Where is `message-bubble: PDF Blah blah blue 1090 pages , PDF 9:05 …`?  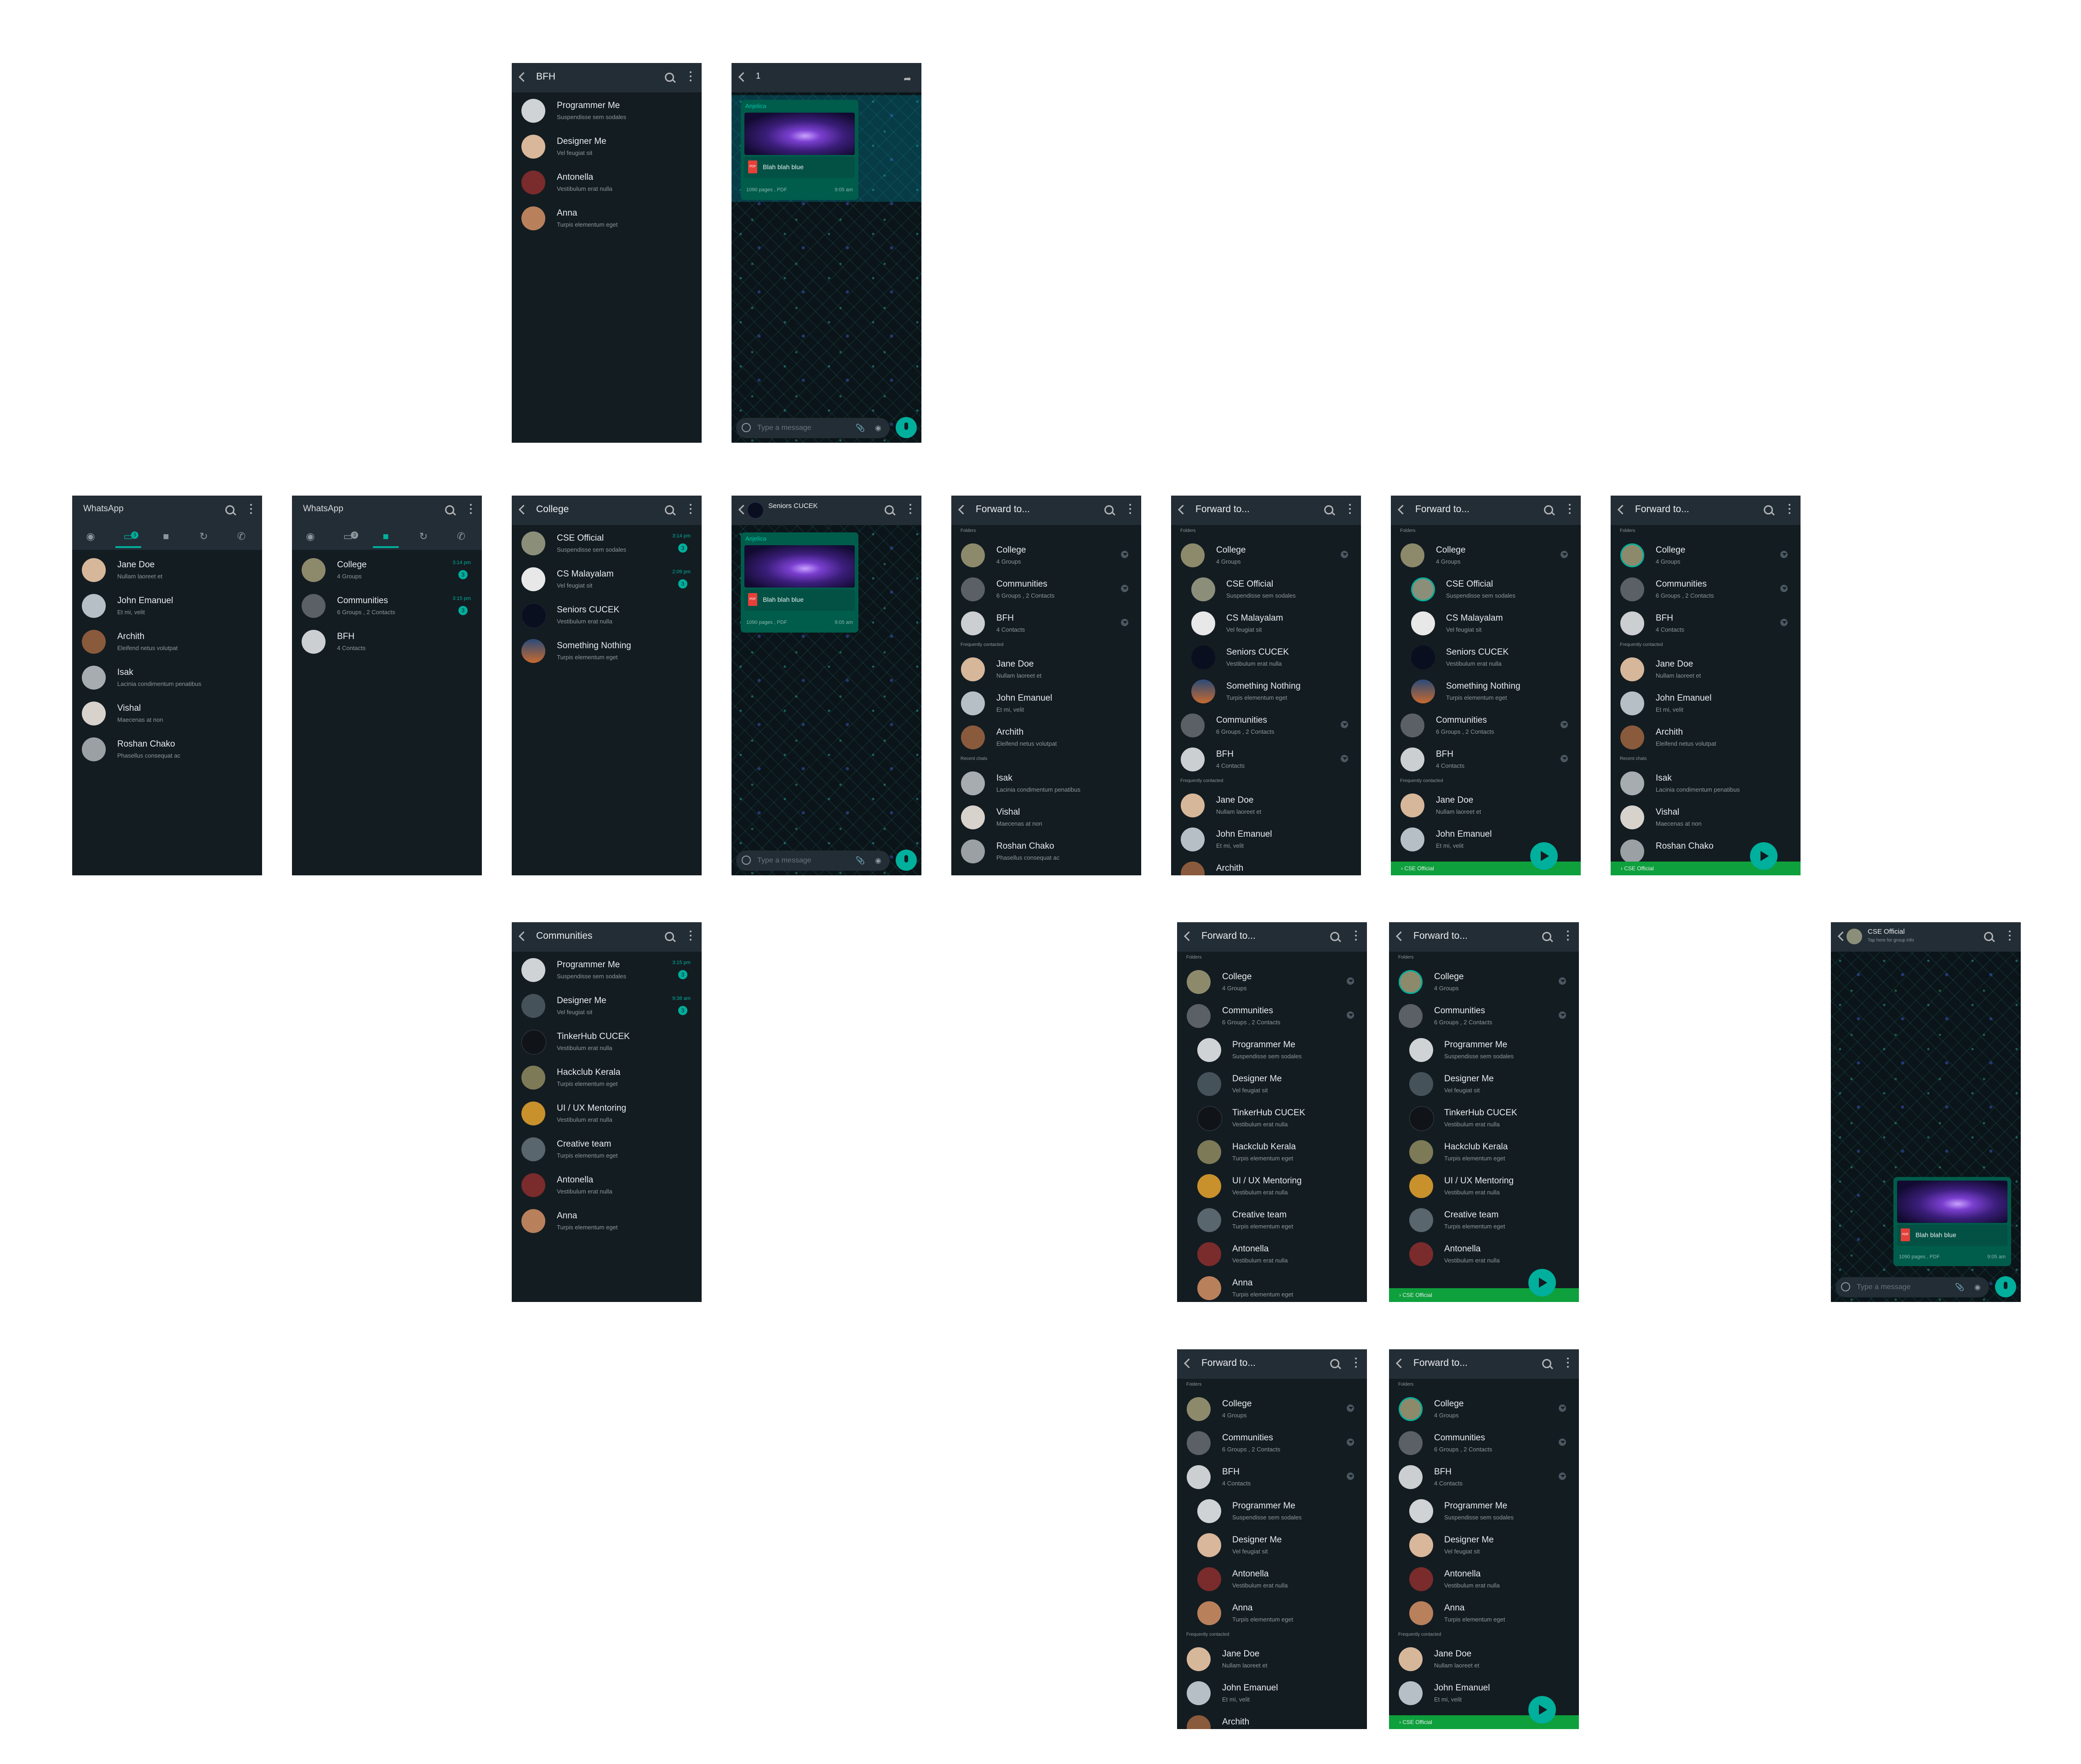 message-bubble: PDF Blah blah blue 1090 pages , PDF 9:05 … is located at coordinates (1952, 1221).